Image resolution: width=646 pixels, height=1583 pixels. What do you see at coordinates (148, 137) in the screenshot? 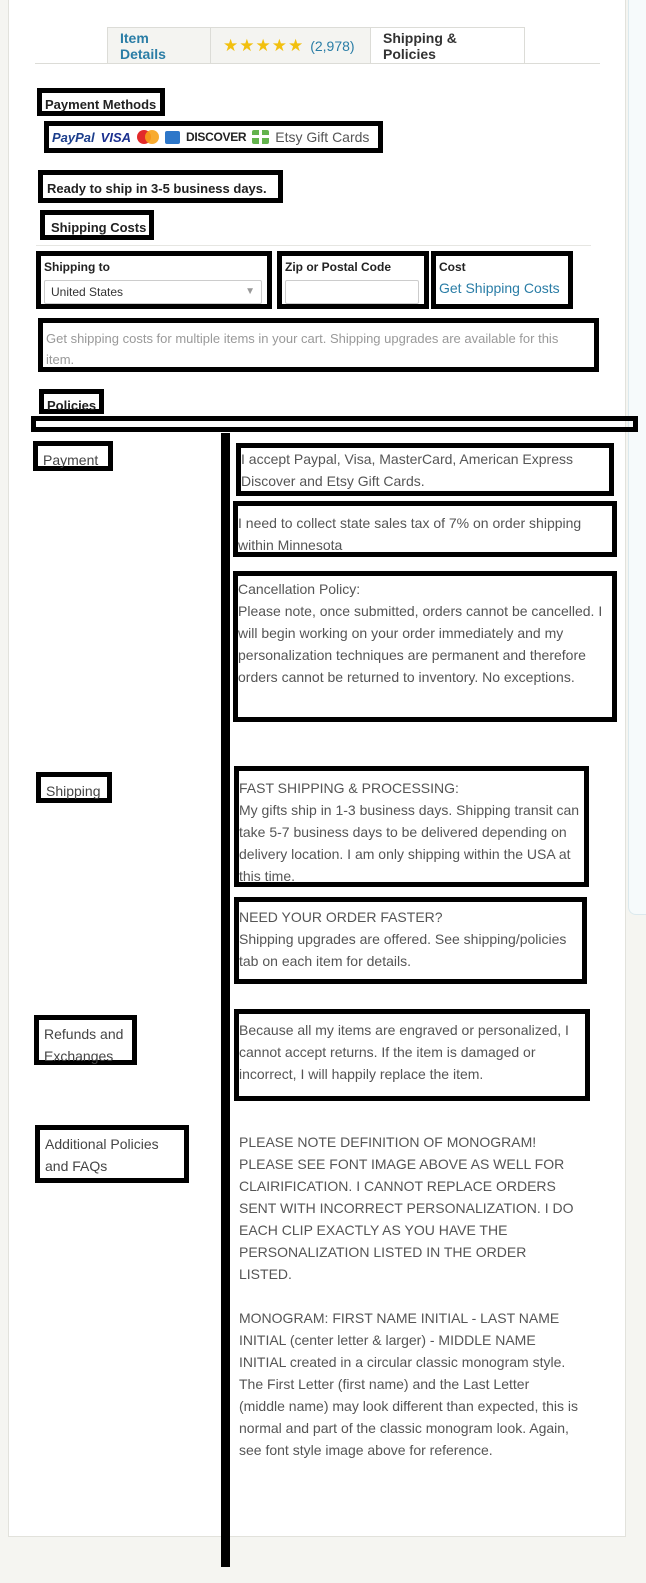
I see `mastercard-icon` at bounding box center [148, 137].